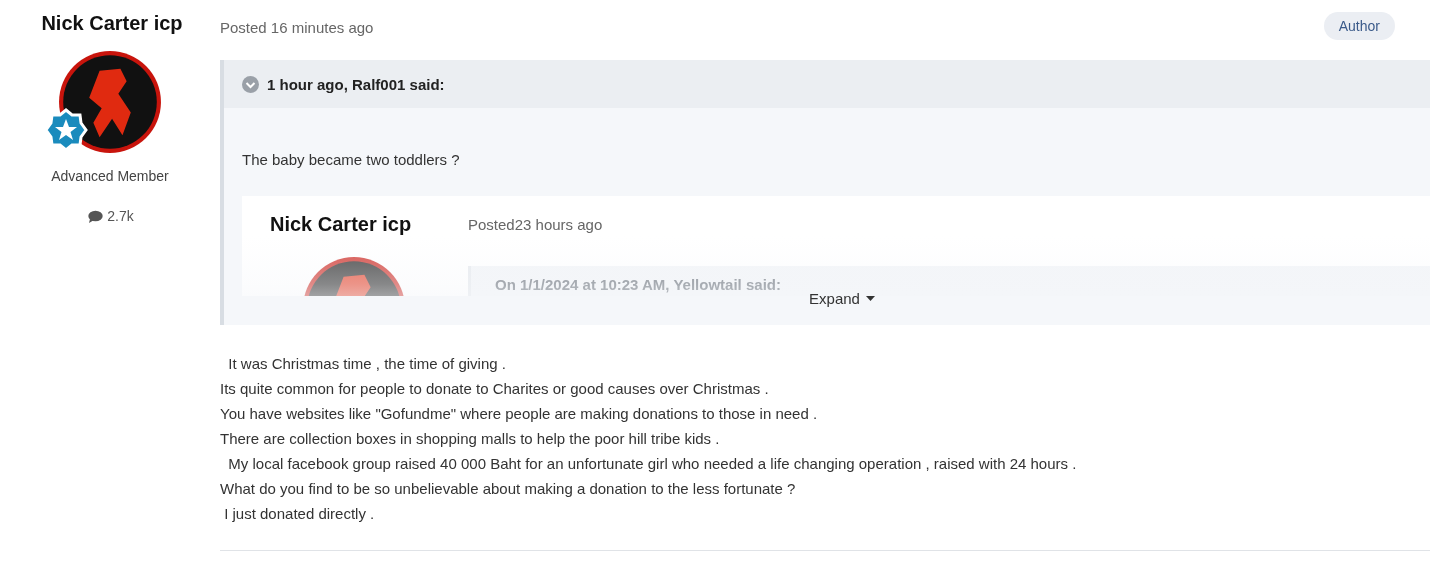 The height and width of the screenshot is (582, 1430). Describe the element at coordinates (494, 389) in the screenshot. I see `post-text-line: Its quite common for people to donate to Charites or good causes over Christmas .` at that location.